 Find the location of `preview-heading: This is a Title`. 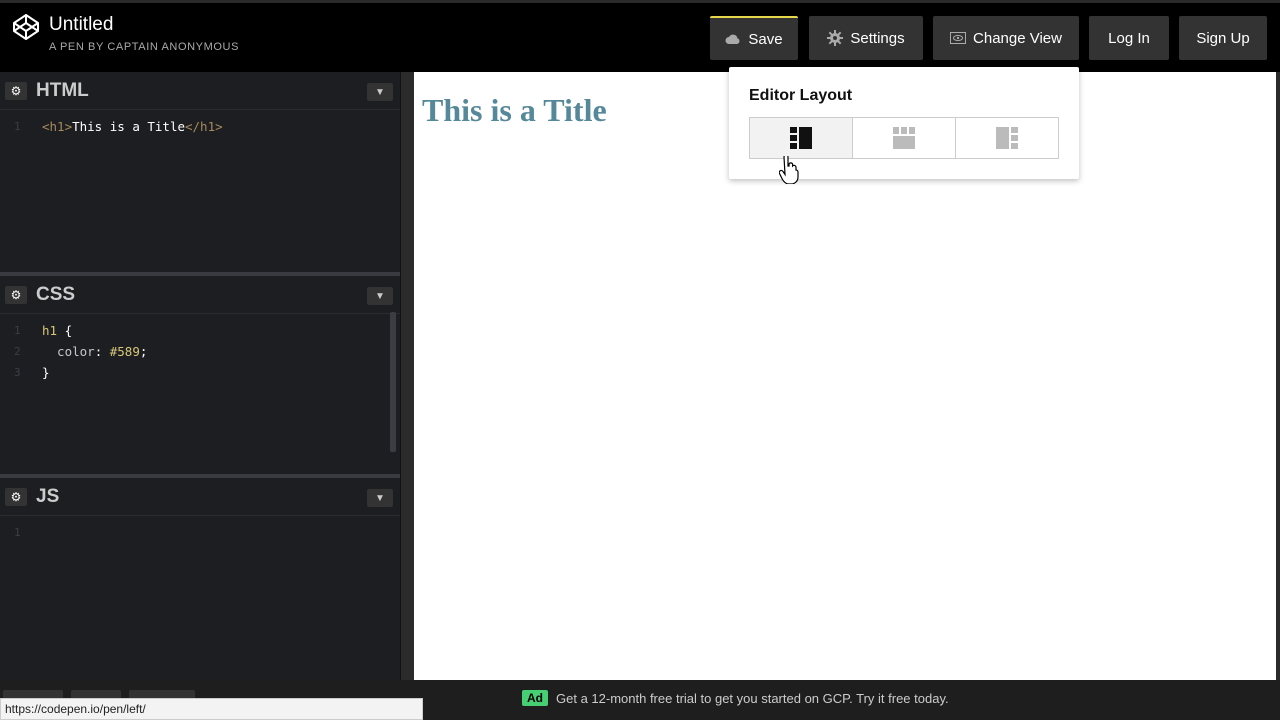

preview-heading: This is a Title is located at coordinates (514, 110).